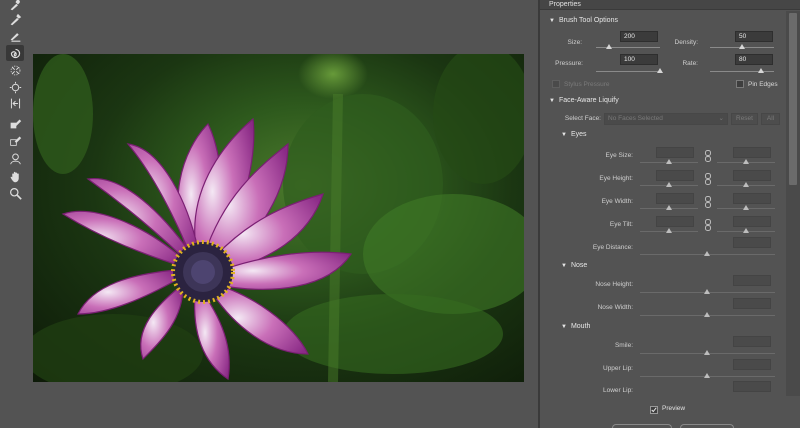 The image size is (800, 428). I want to click on smile-slider, so click(707, 352).